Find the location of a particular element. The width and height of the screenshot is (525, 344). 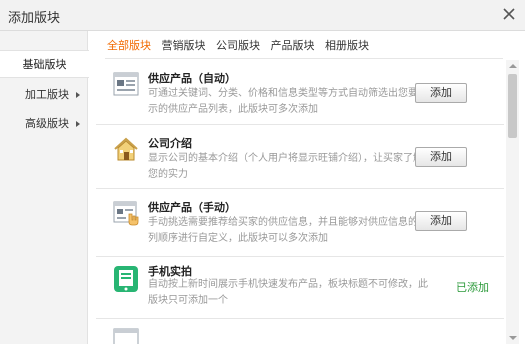

block-description: 自动按上新时间展示手机快速发布产品，板块标题不可修改，此版块只可添加一个 is located at coordinates (288, 292).